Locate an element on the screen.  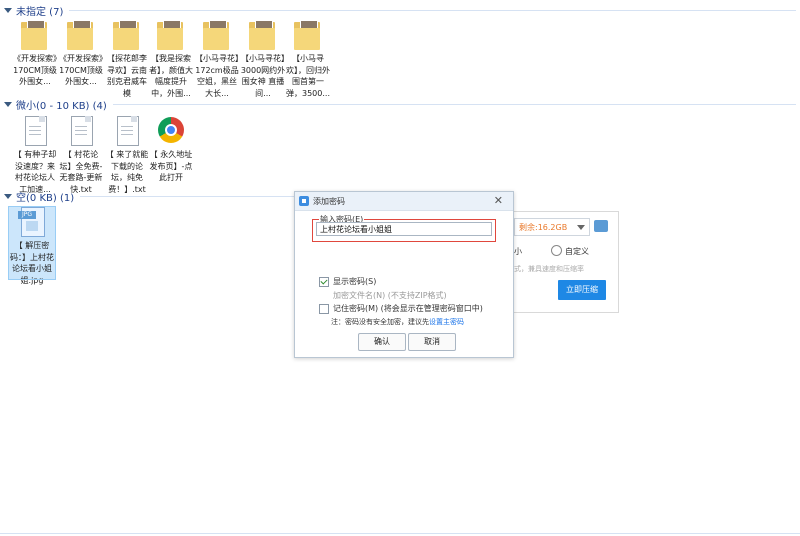
jpg-file-item: JPG 【 解压密码：】上村花论坛看小姐姐.jpg is located at coordinates (32, 245).